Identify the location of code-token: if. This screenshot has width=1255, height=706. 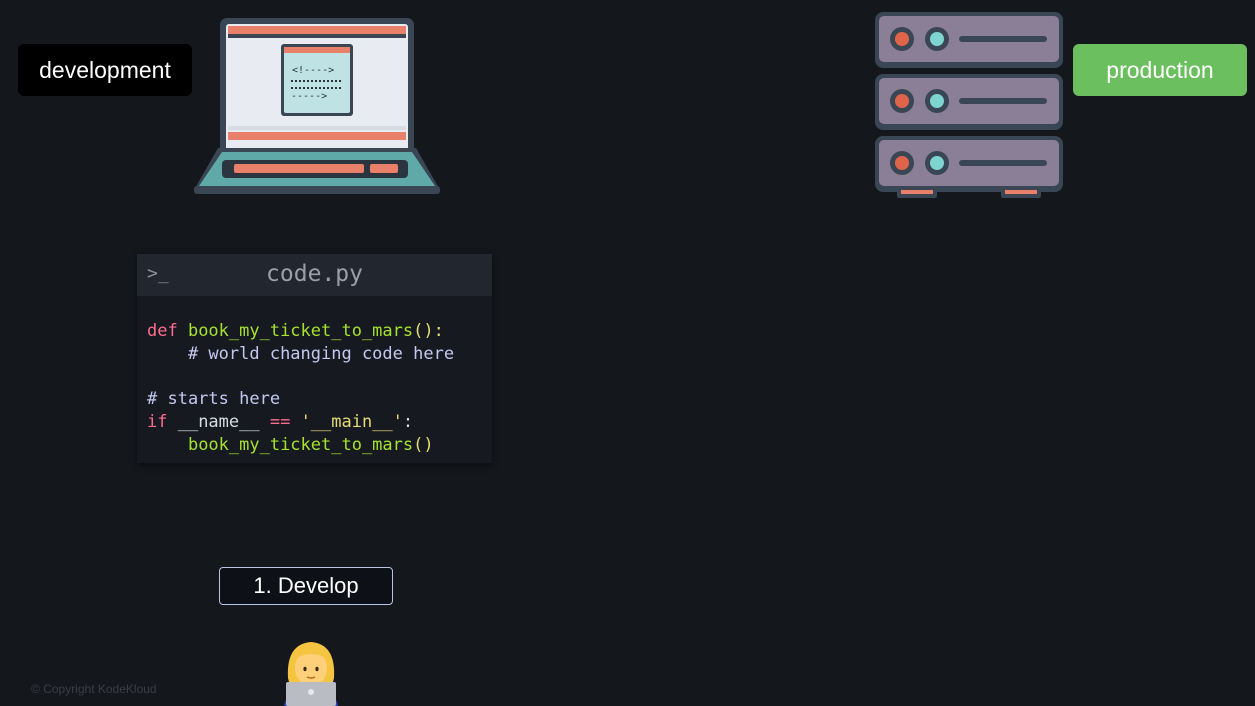
(162, 422).